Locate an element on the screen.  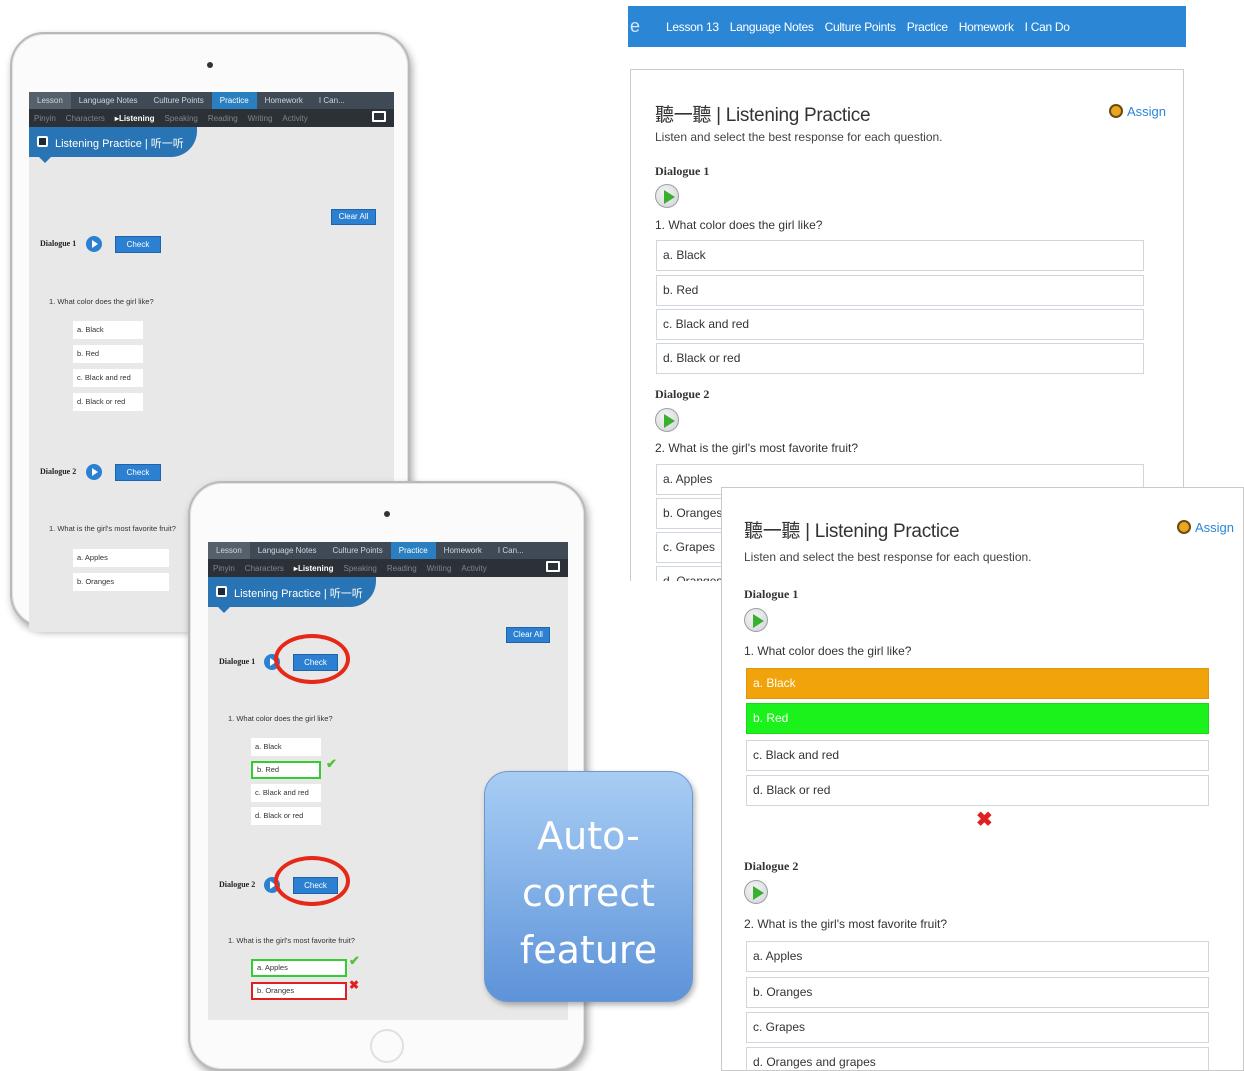
callout-text: Auto-correct feature is located at coordinates (588, 893).